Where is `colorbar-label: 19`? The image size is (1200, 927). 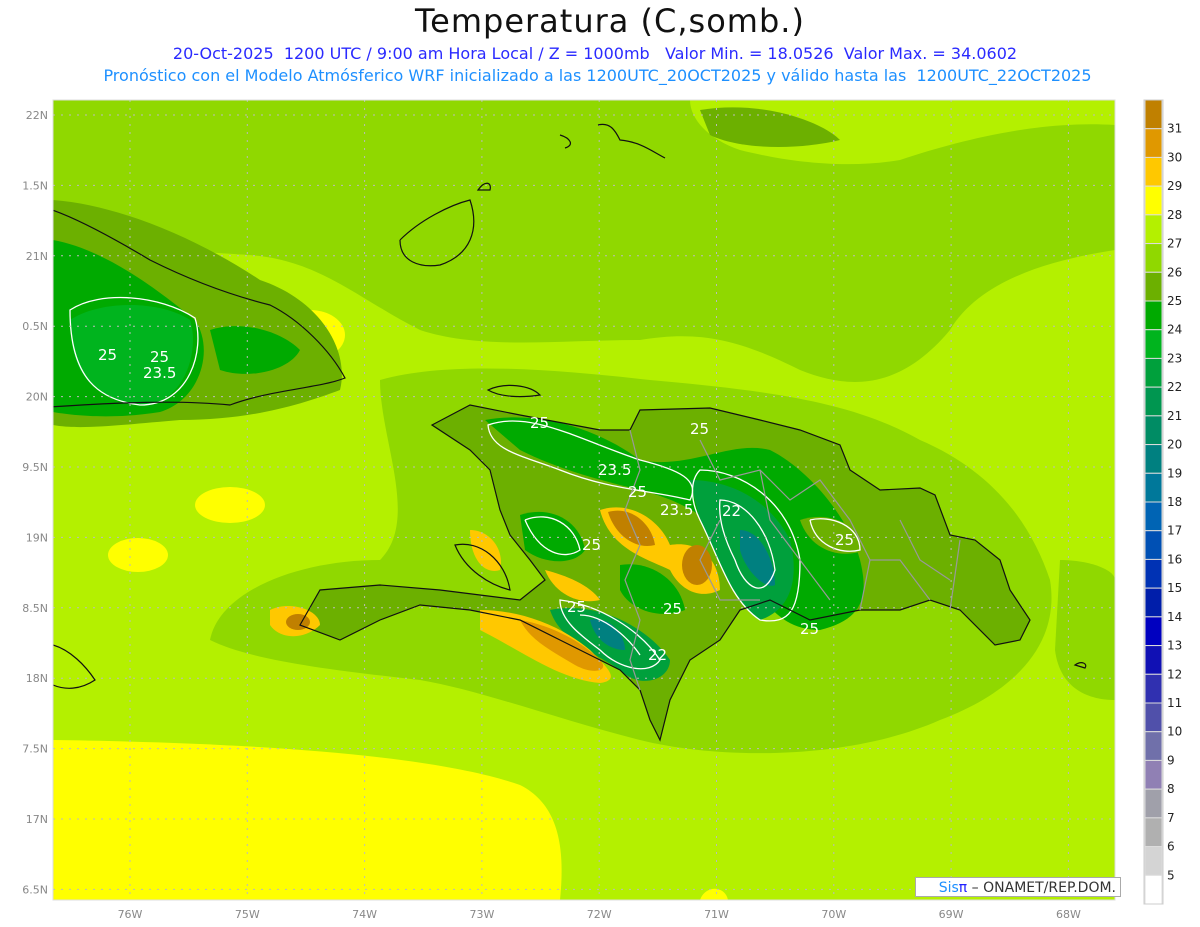 colorbar-label: 19 is located at coordinates (1174, 473).